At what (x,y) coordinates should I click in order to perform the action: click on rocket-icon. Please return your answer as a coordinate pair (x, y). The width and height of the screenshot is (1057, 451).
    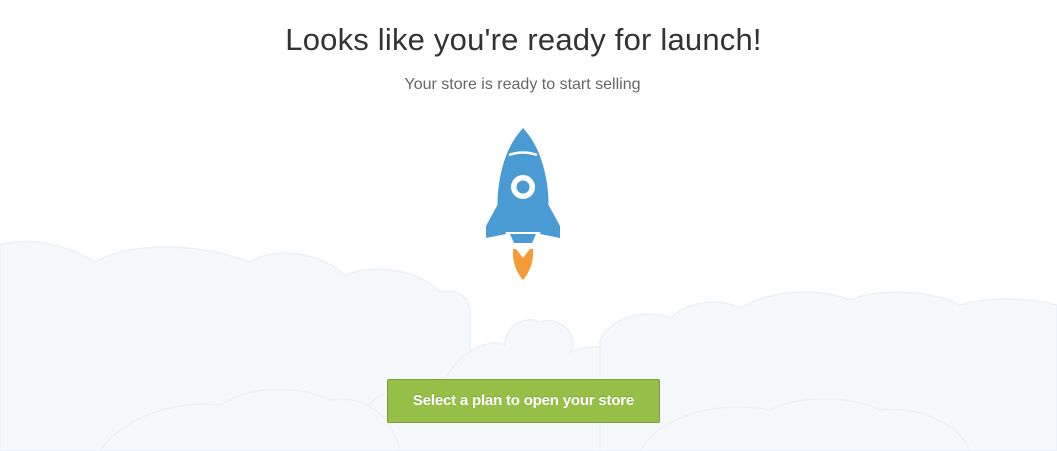
    Looking at the image, I should click on (523, 204).